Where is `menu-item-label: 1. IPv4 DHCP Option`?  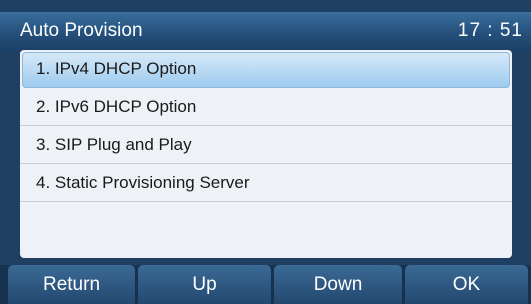
menu-item-label: 1. IPv4 DHCP Option is located at coordinates (116, 68).